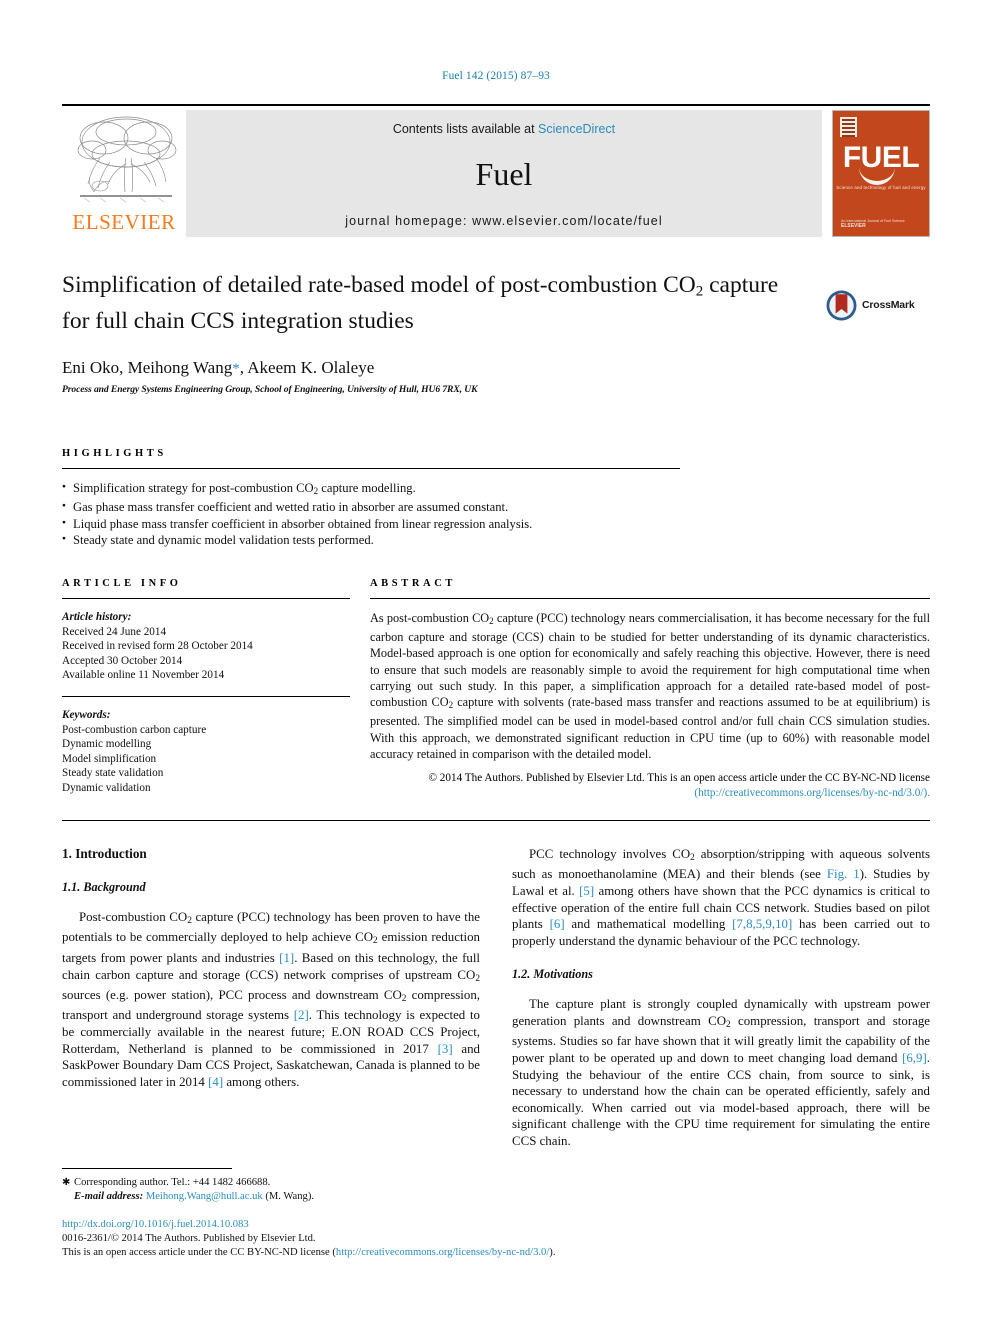  Describe the element at coordinates (122, 660) in the screenshot. I see `article-history-item: Accepted 30 October 2014` at that location.